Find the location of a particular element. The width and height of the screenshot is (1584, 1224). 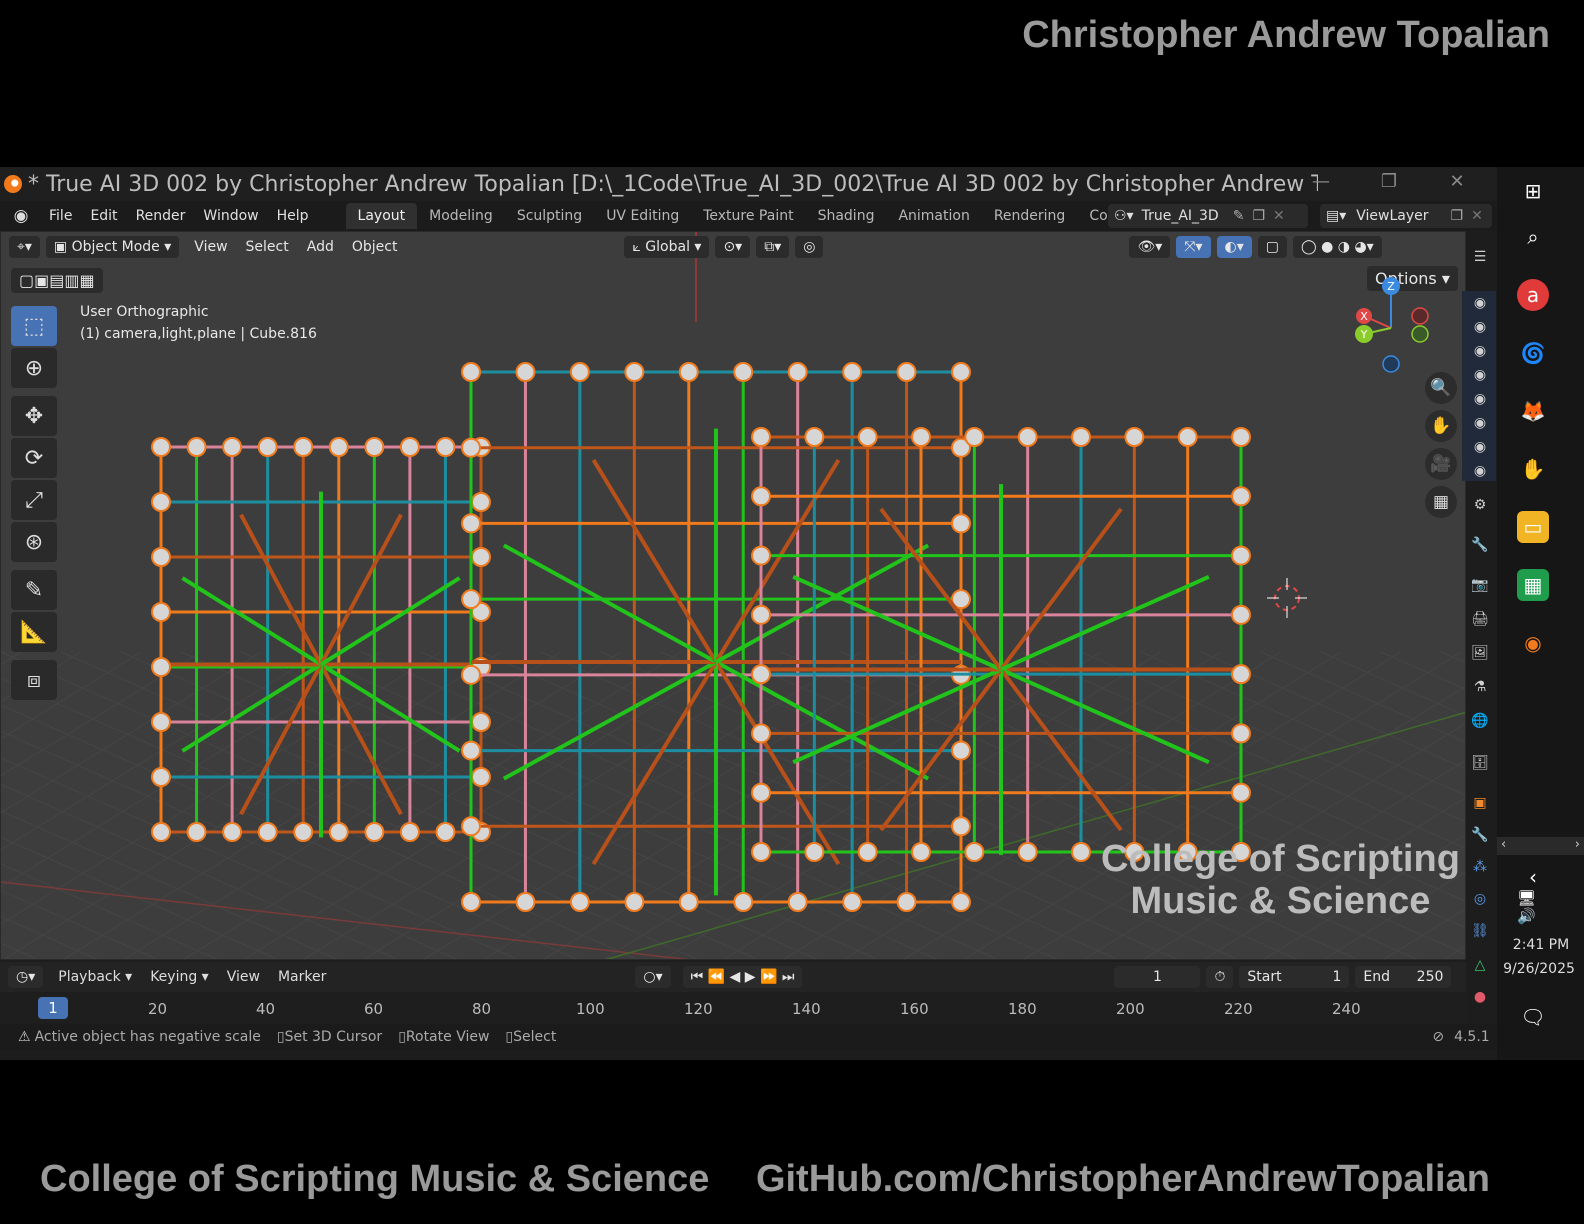

search-icon: ⌕ is located at coordinates (1533, 237).